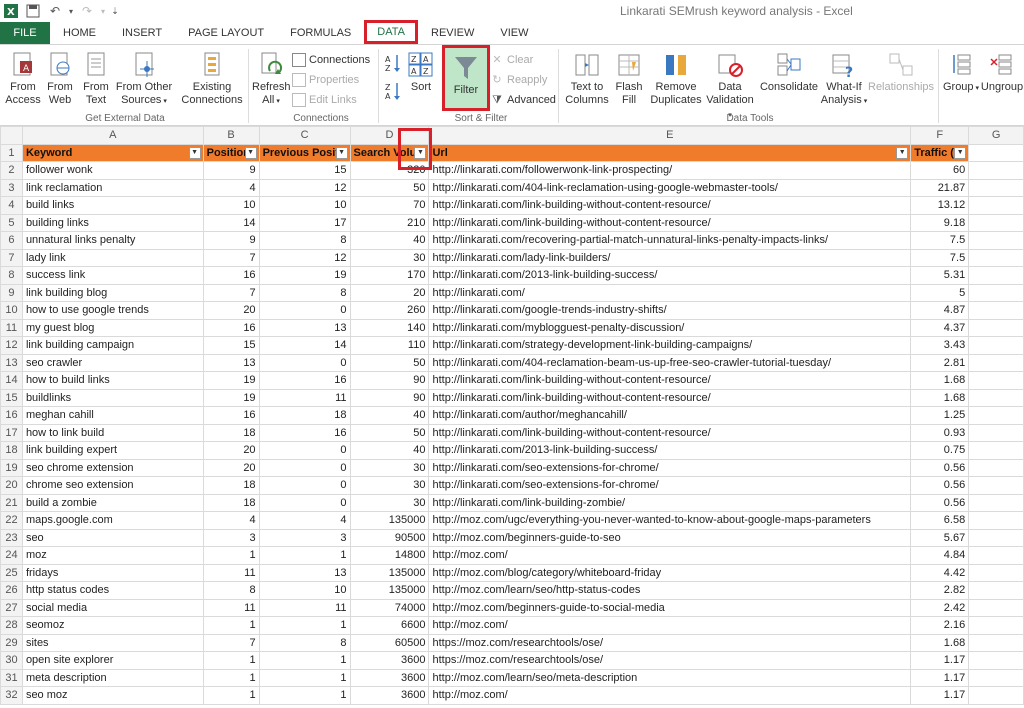 The width and height of the screenshot is (1024, 708). I want to click on cell: 7, so click(231, 642).